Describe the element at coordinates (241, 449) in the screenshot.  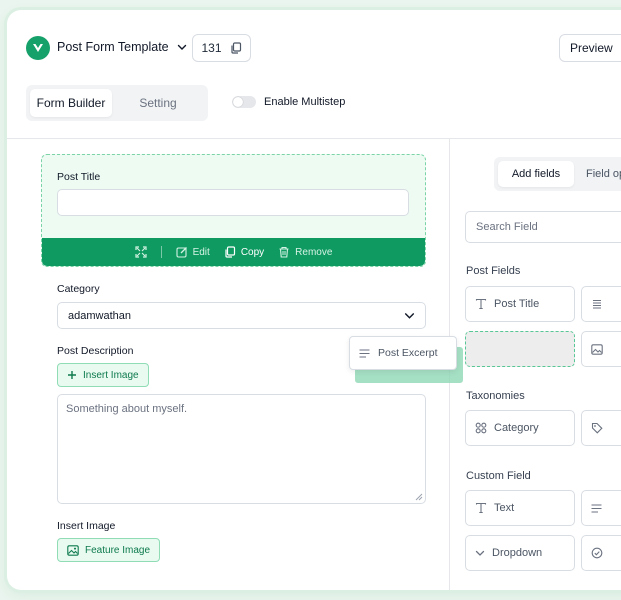
I see `post-description-textarea: Something about myself.` at that location.